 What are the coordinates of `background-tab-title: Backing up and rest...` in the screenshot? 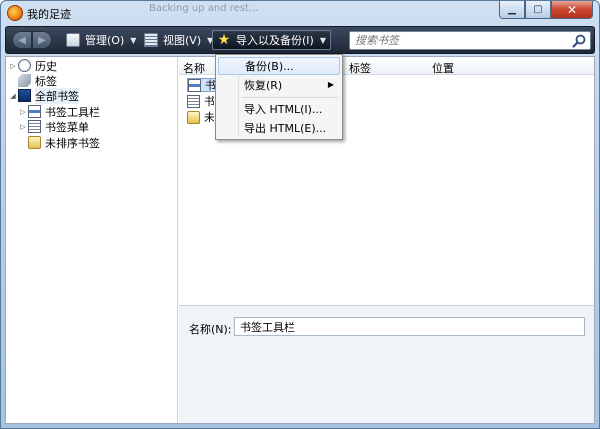 It's located at (204, 8).